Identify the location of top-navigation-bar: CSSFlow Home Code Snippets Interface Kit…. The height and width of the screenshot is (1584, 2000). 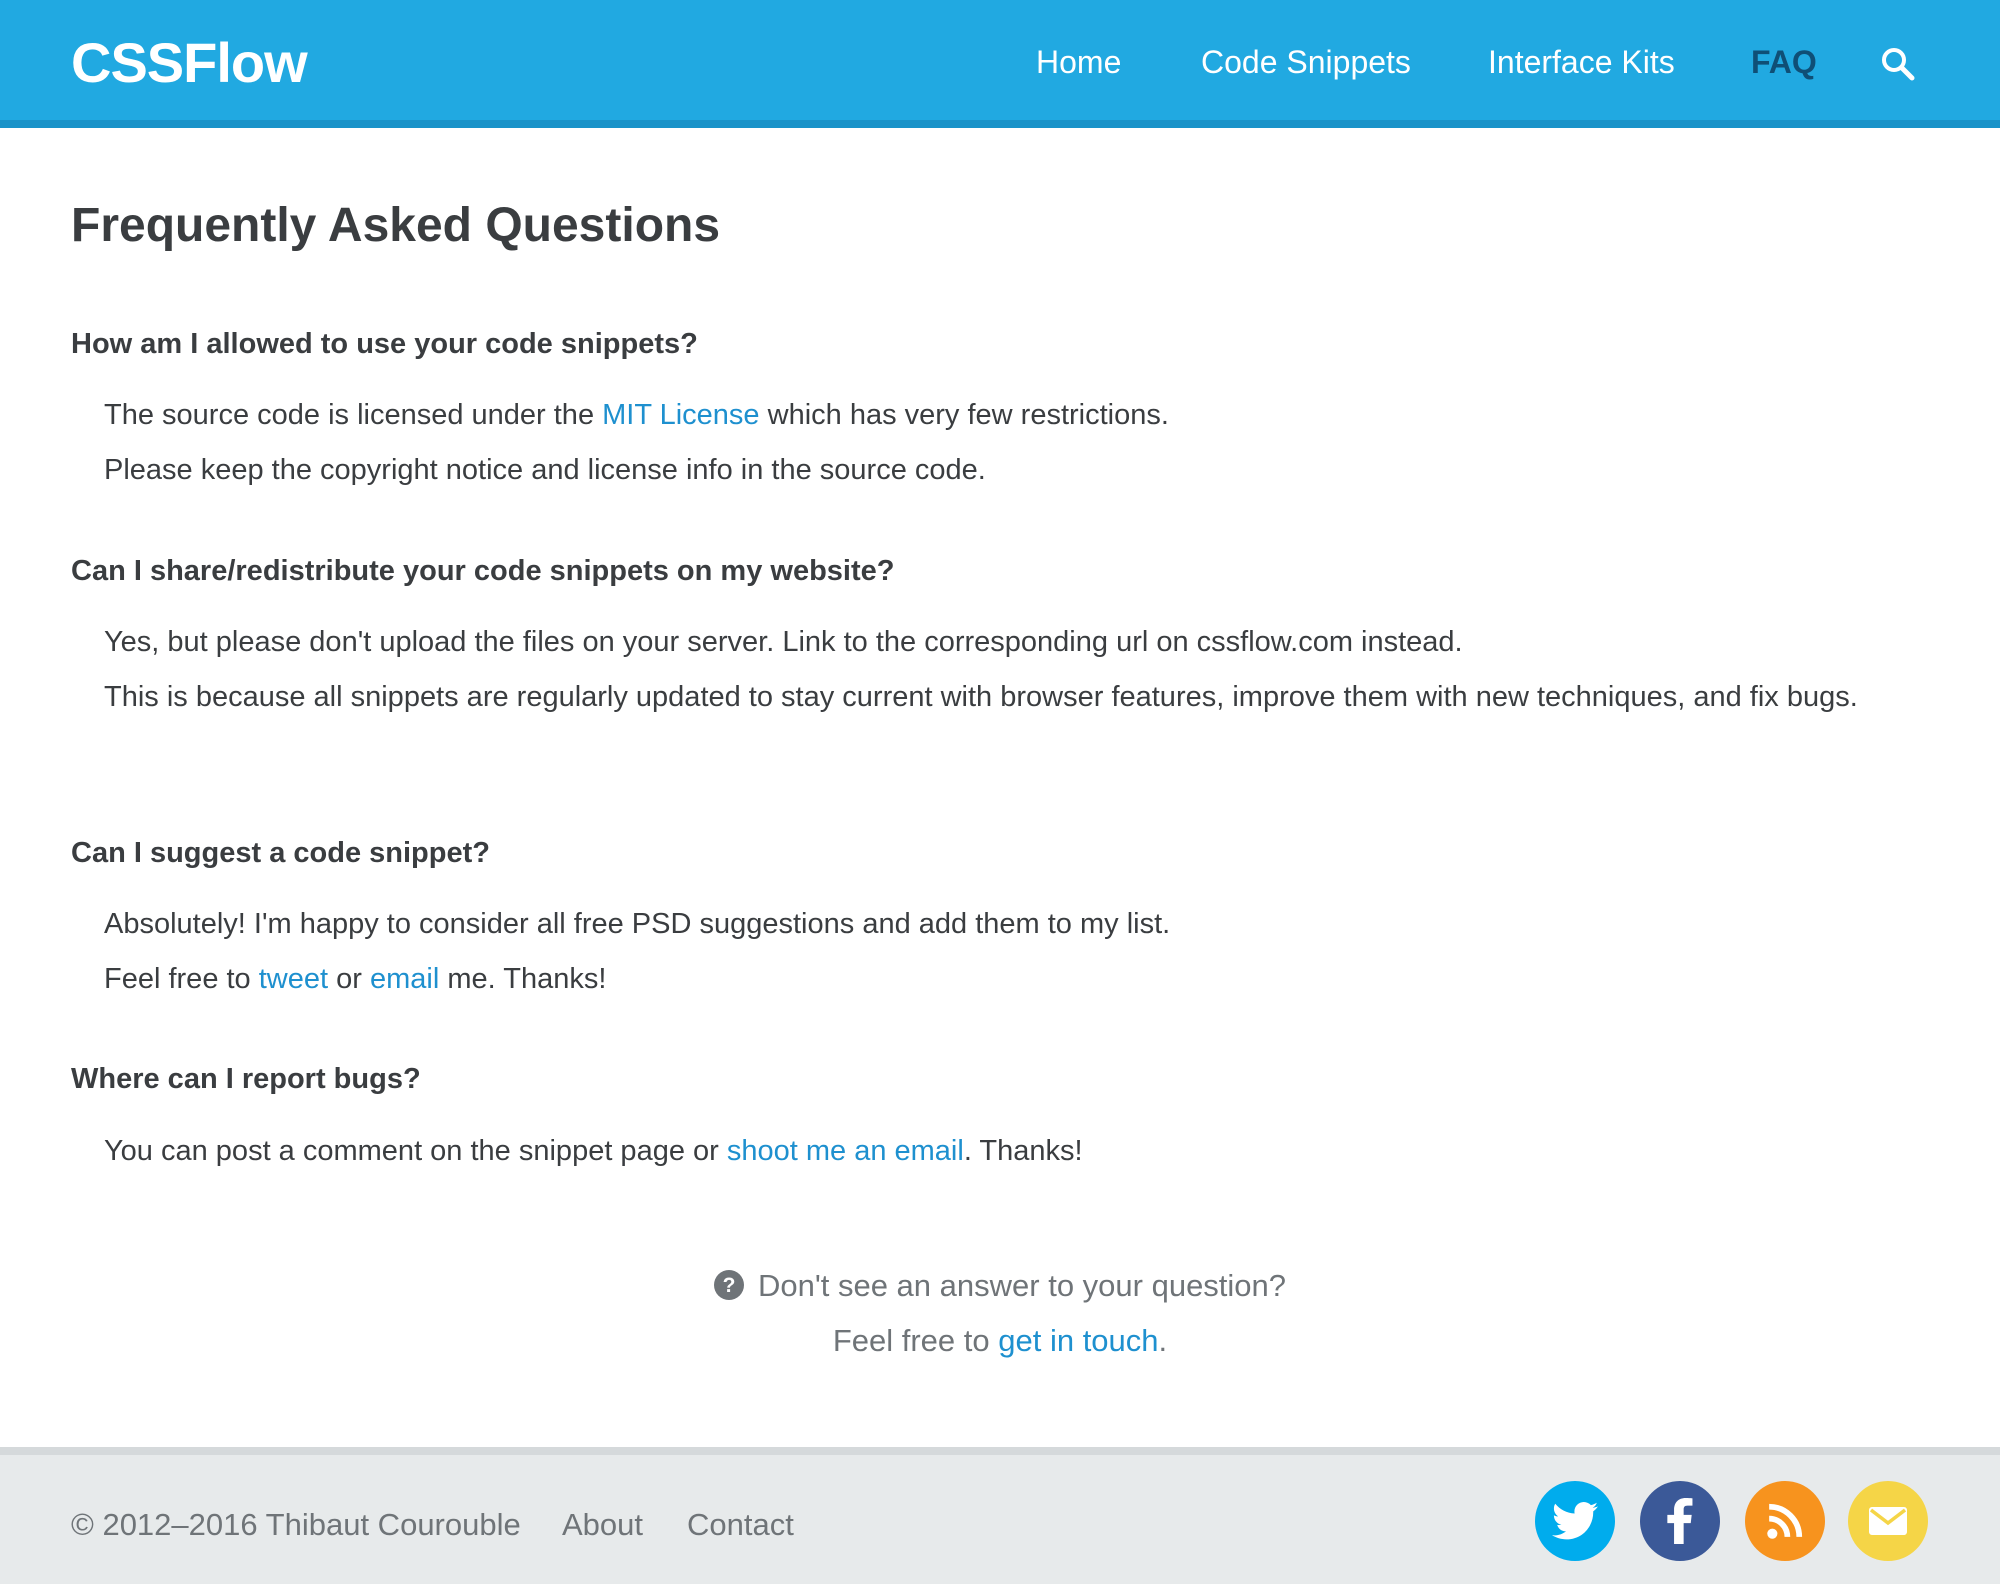
(1000, 64).